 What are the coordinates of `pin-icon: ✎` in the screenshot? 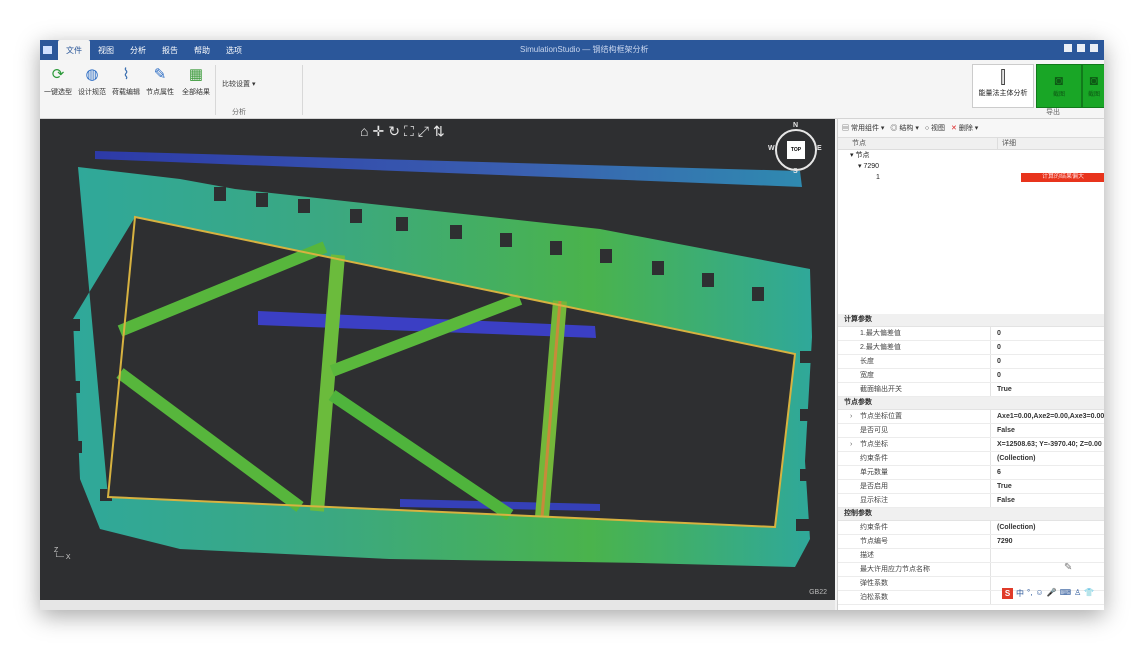 It's located at (160, 74).